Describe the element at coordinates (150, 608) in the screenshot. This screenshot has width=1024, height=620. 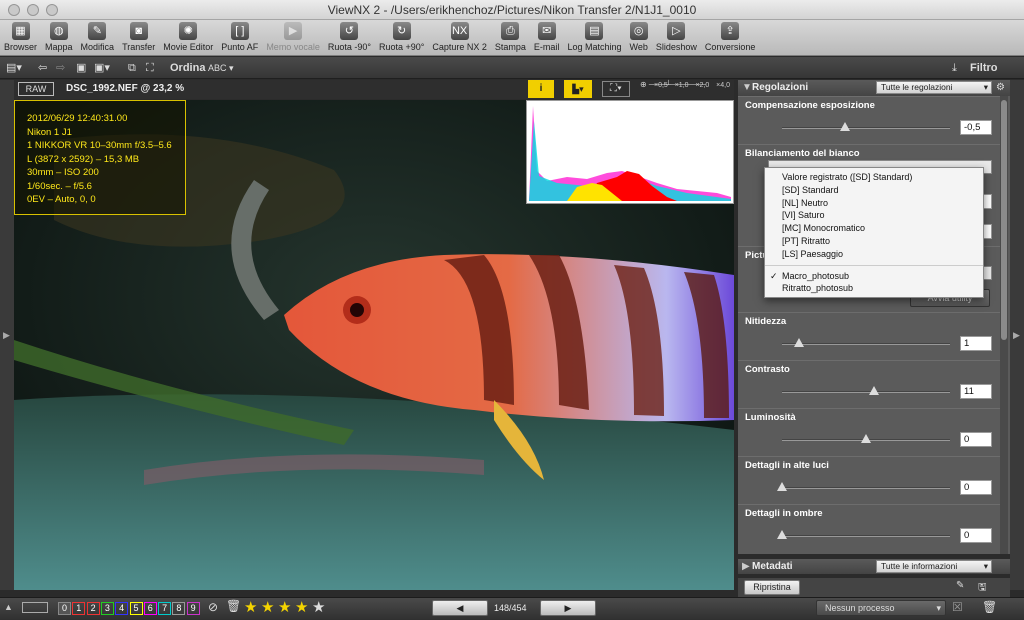
I see `color-label-6: 6` at that location.